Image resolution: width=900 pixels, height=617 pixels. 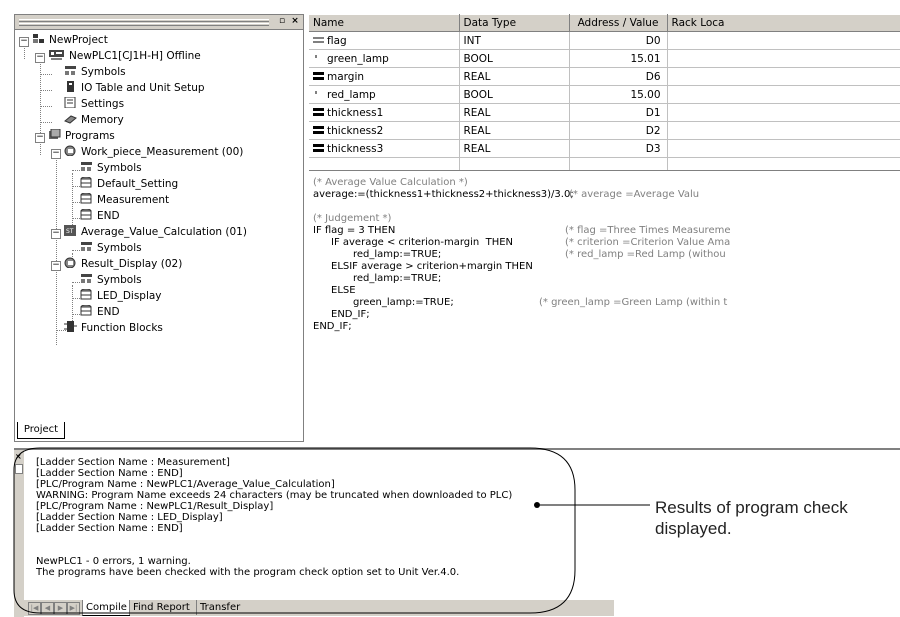 What do you see at coordinates (751, 518) in the screenshot?
I see `callout-text: Results of program check displayed.` at bounding box center [751, 518].